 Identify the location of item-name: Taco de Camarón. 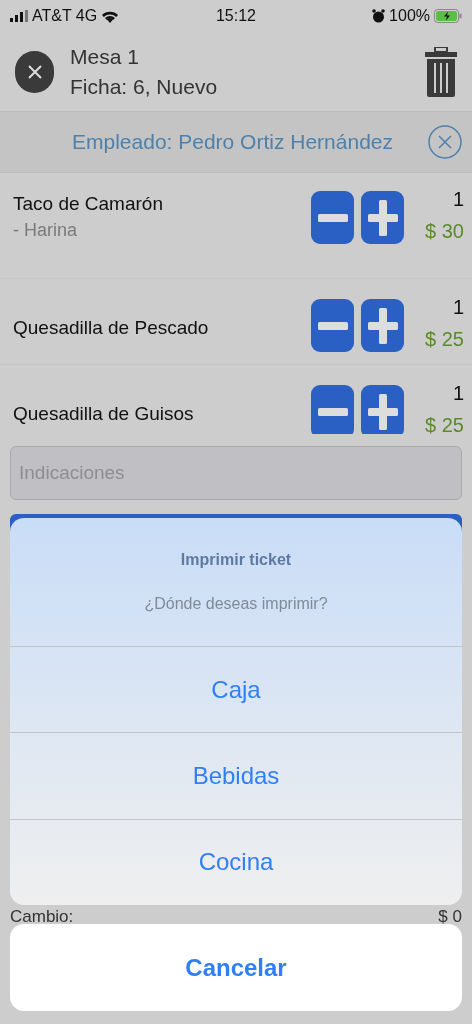
(88, 204).